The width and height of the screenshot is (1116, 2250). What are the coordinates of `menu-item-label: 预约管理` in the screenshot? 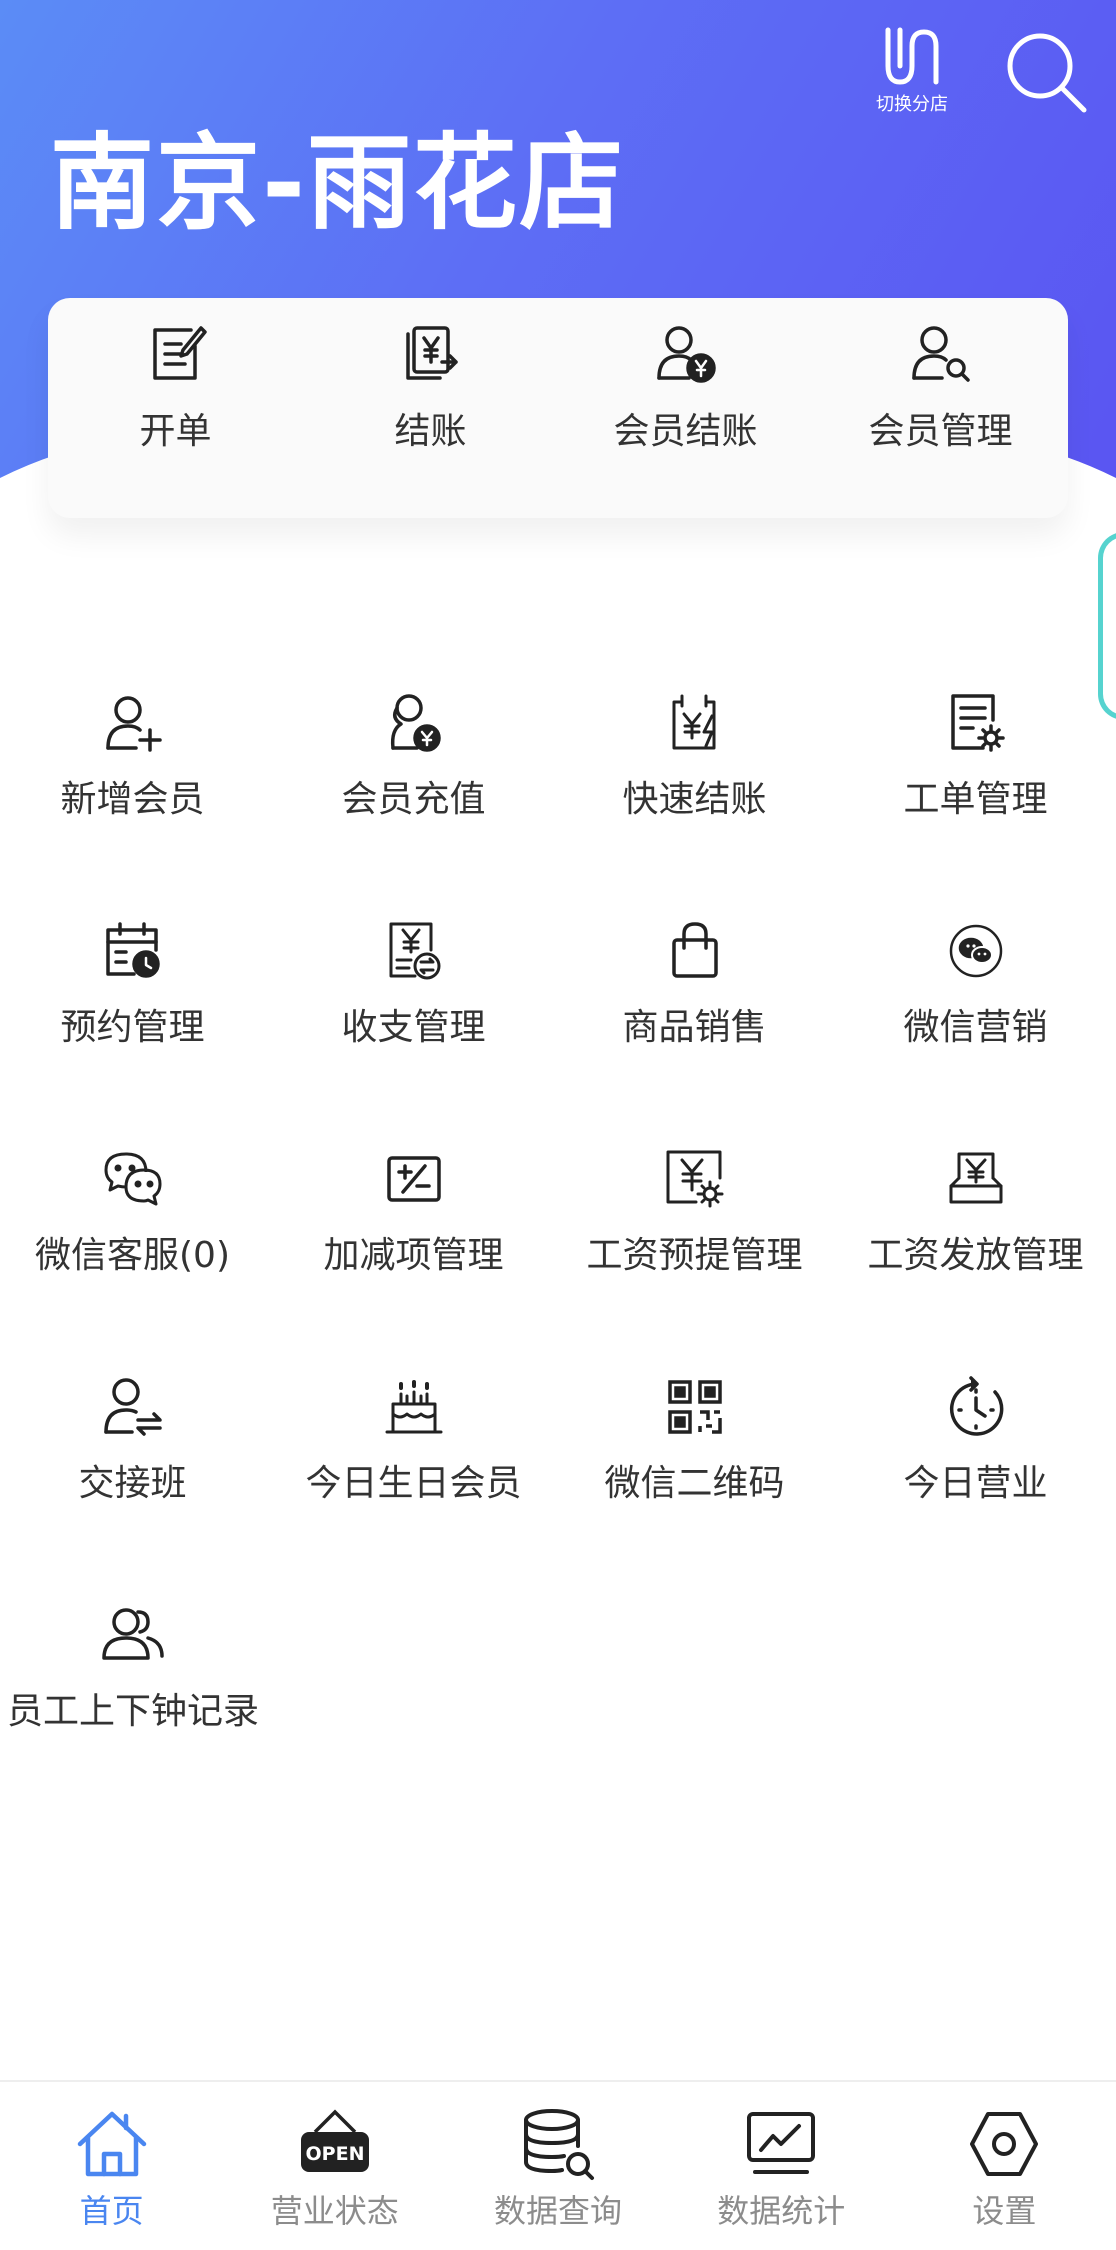 It's located at (132, 1027).